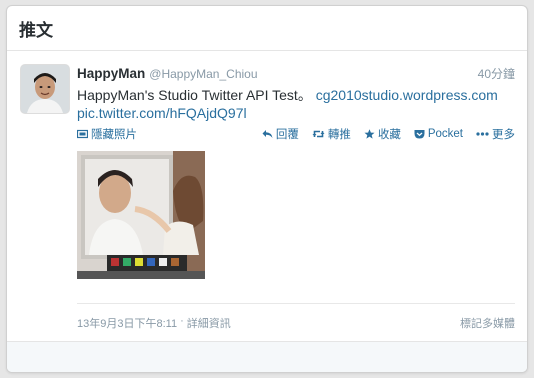 Image resolution: width=534 pixels, height=378 pixels. Describe the element at coordinates (296, 303) in the screenshot. I see `footer-divider` at that location.